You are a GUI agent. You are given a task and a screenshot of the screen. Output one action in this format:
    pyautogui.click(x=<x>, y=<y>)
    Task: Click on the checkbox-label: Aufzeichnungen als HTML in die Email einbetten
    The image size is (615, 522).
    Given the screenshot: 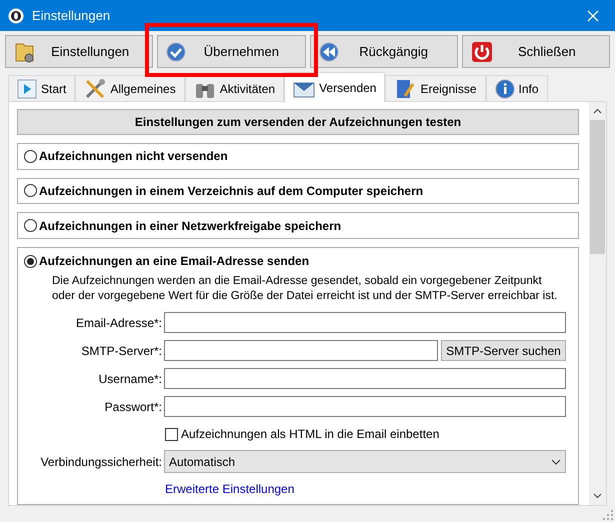 What is the action you would take?
    pyautogui.click(x=310, y=434)
    